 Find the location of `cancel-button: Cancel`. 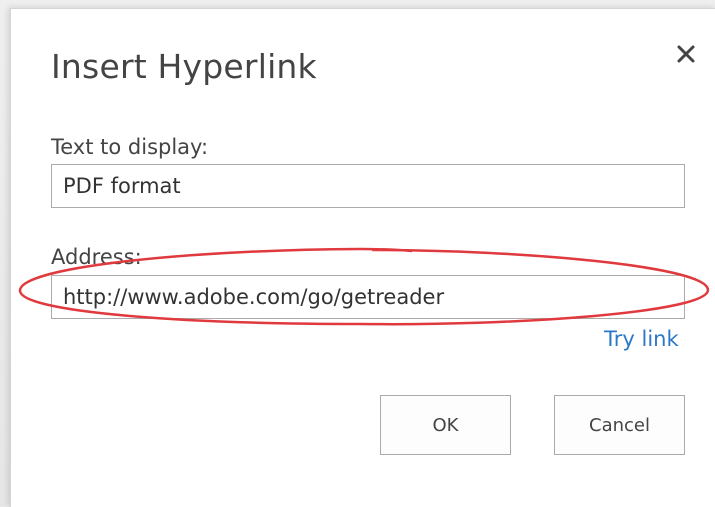

cancel-button: Cancel is located at coordinates (619, 425).